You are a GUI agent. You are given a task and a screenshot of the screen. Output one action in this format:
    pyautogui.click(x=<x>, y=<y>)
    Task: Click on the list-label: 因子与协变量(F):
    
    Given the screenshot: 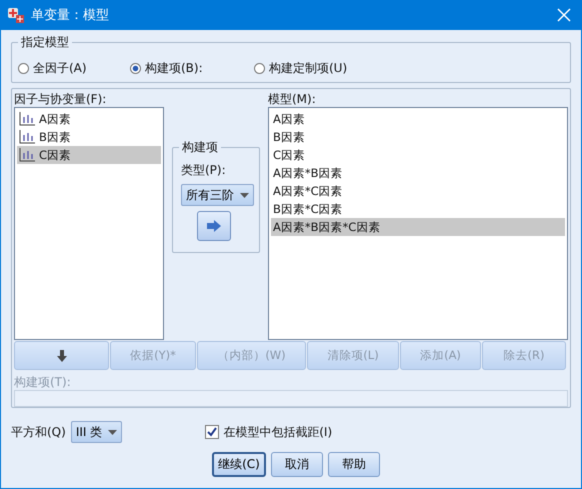 What is the action you would take?
    pyautogui.click(x=61, y=99)
    